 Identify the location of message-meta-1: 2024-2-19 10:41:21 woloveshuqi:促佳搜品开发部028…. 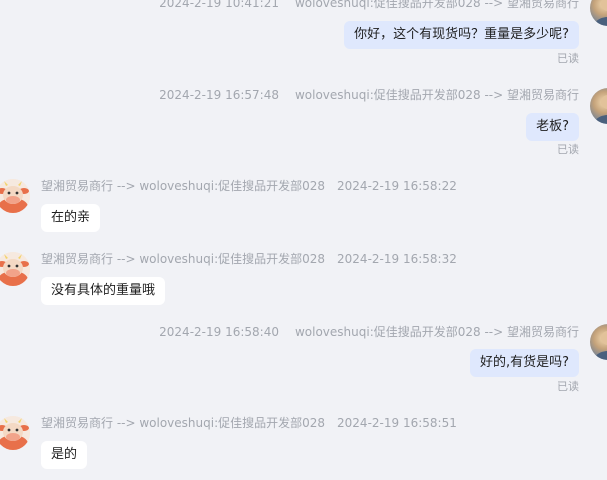
(369, 5).